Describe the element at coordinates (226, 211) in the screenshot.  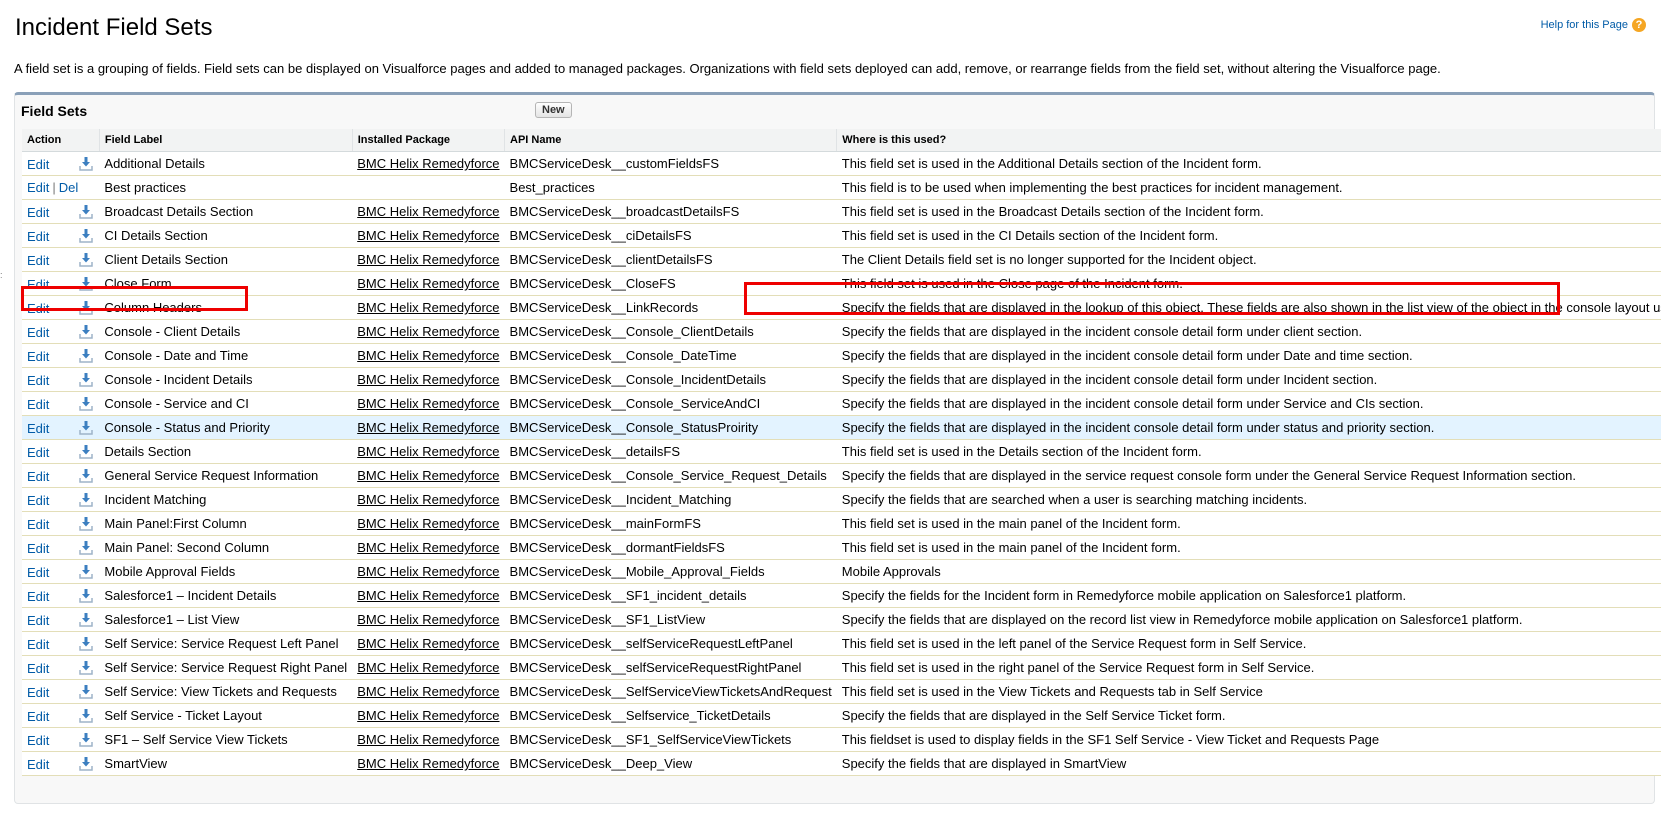
I see `field-label-cell: Broadcast Details Section` at that location.